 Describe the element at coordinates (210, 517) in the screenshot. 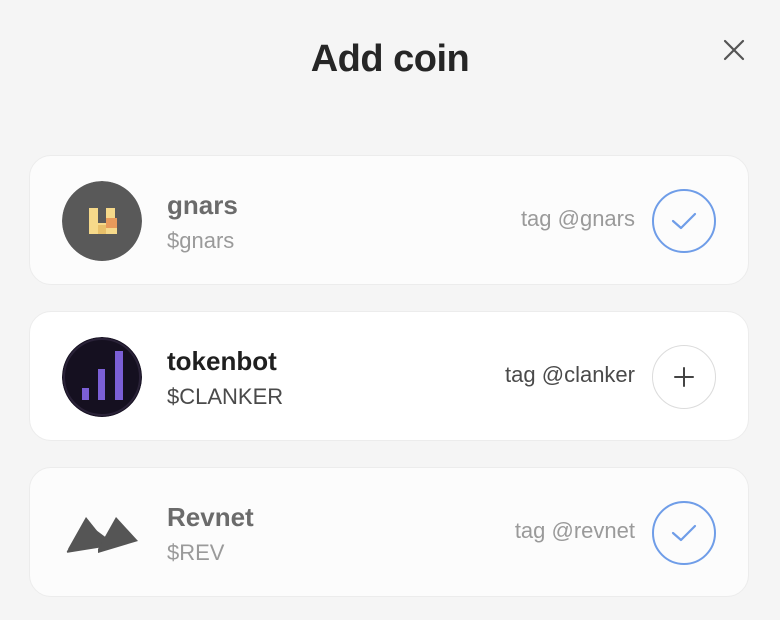

I see `coin-name: Revnet` at that location.